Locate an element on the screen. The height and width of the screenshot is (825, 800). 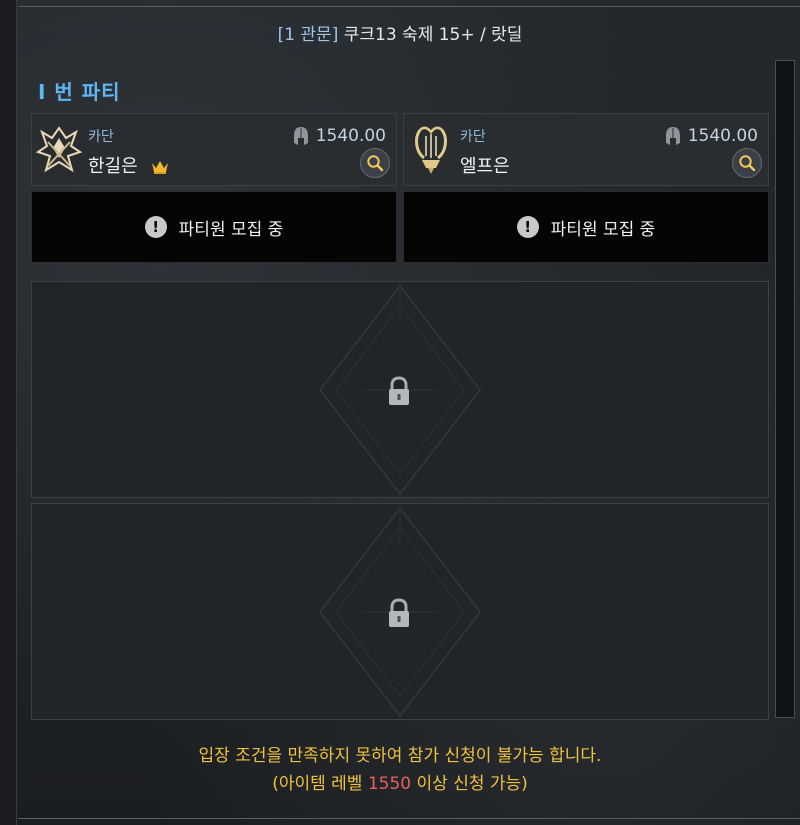
player-name: 엘프은 is located at coordinates (485, 165).